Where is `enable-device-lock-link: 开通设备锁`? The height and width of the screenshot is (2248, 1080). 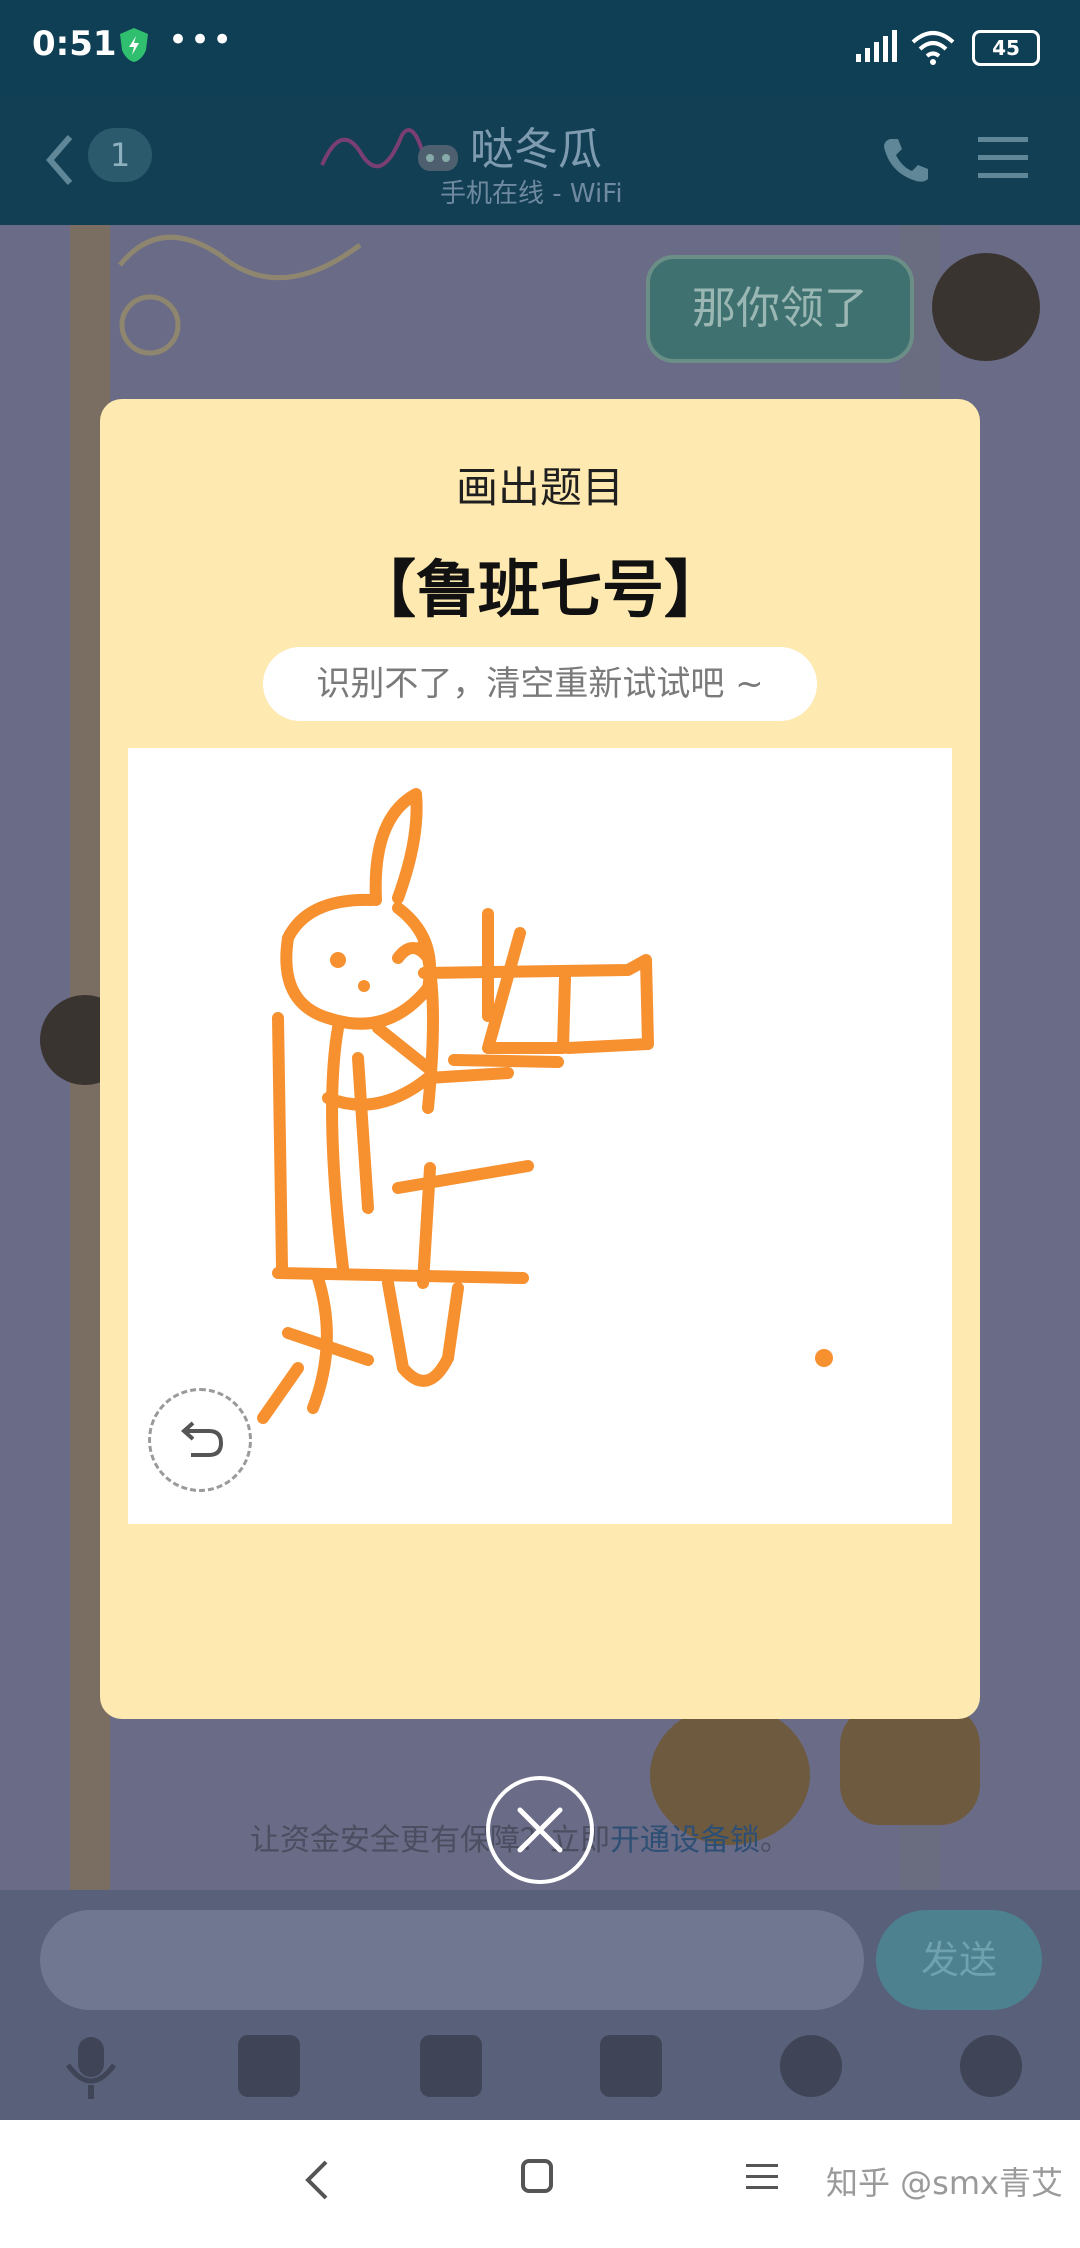
enable-device-lock-link: 开通设备锁 is located at coordinates (685, 1840).